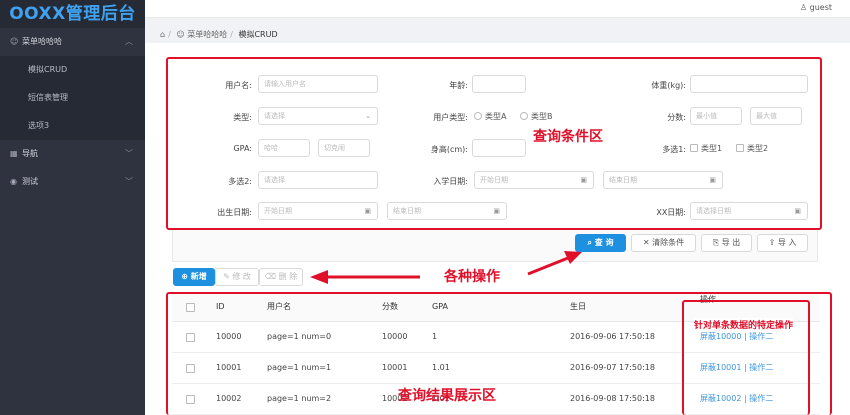  I want to click on arrow-left-head, so click(319, 277).